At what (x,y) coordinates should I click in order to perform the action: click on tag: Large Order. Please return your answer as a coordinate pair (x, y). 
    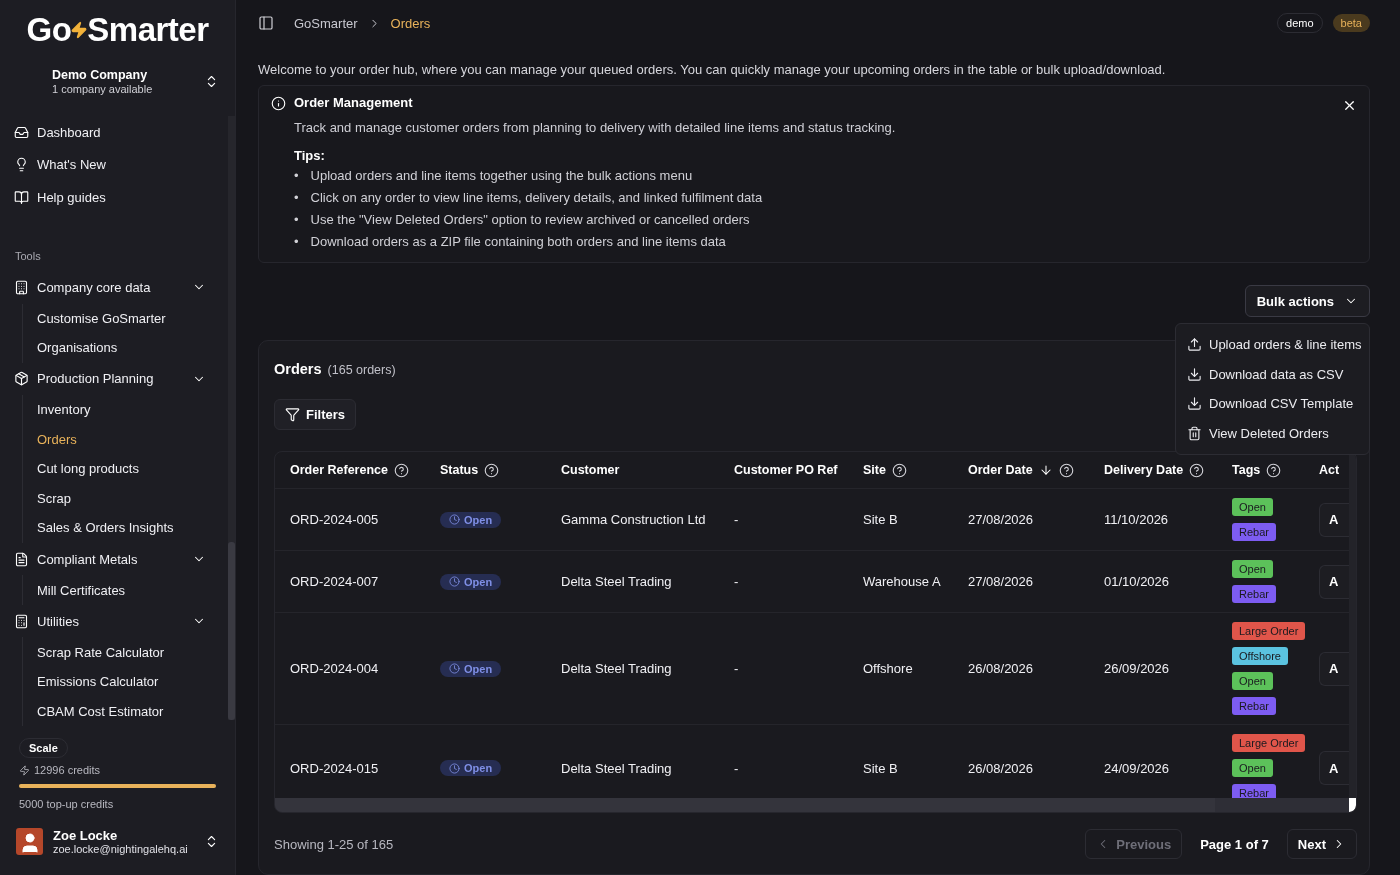
    Looking at the image, I should click on (1269, 743).